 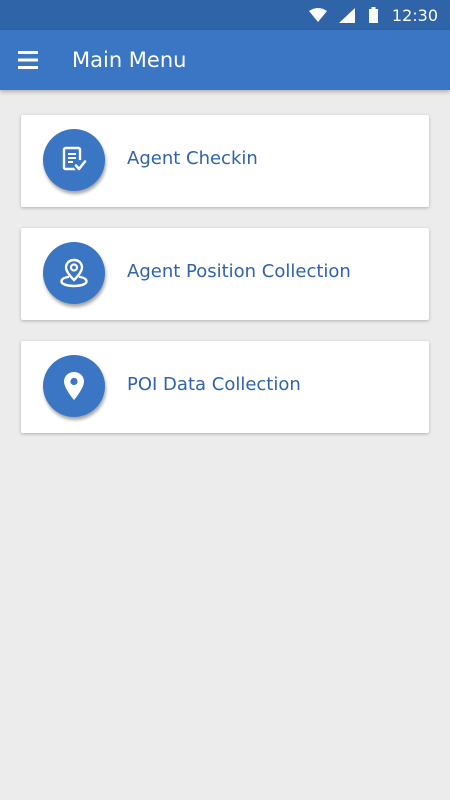 I want to click on battery-icon, so click(x=373, y=15).